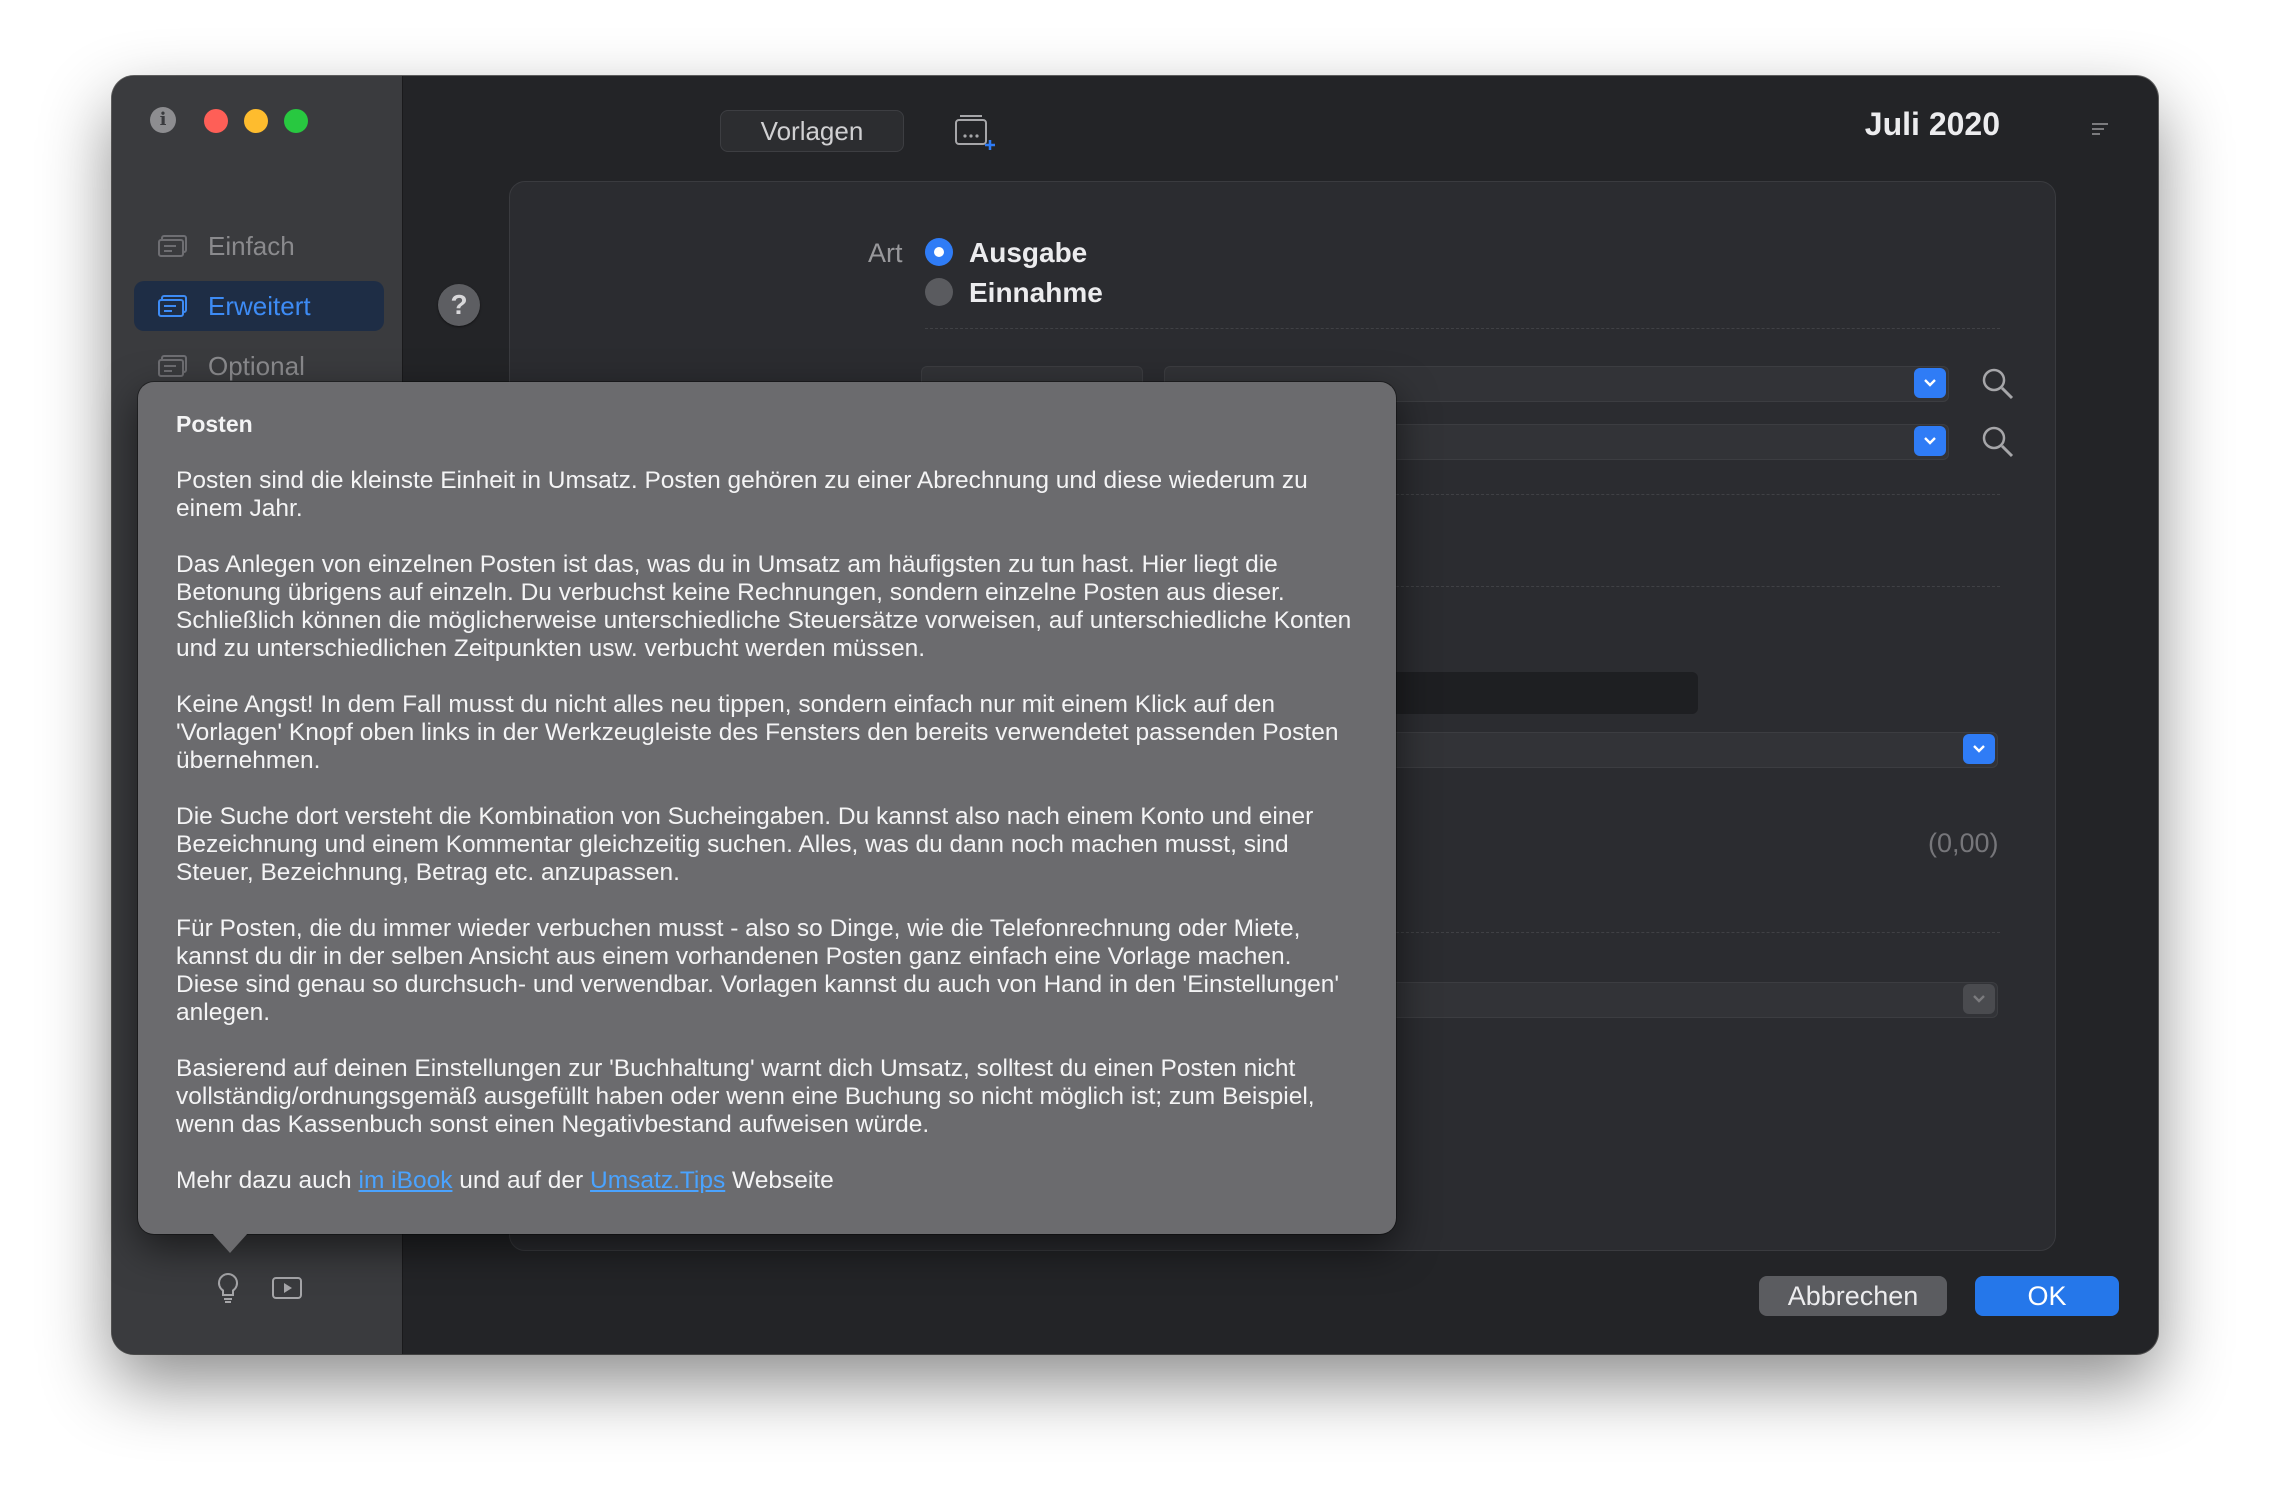 Image resolution: width=2272 pixels, height=1504 pixels. What do you see at coordinates (214, 424) in the screenshot?
I see `popover-title: Posten` at bounding box center [214, 424].